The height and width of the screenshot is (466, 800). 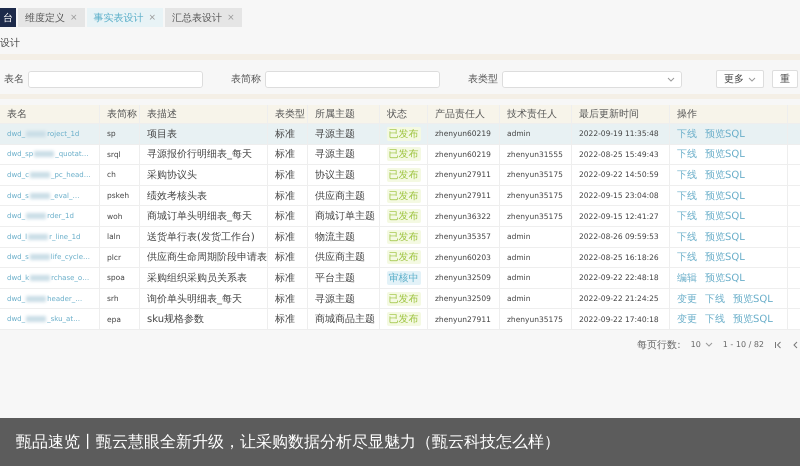 I want to click on tab: 维度定义 ×, so click(x=51, y=17).